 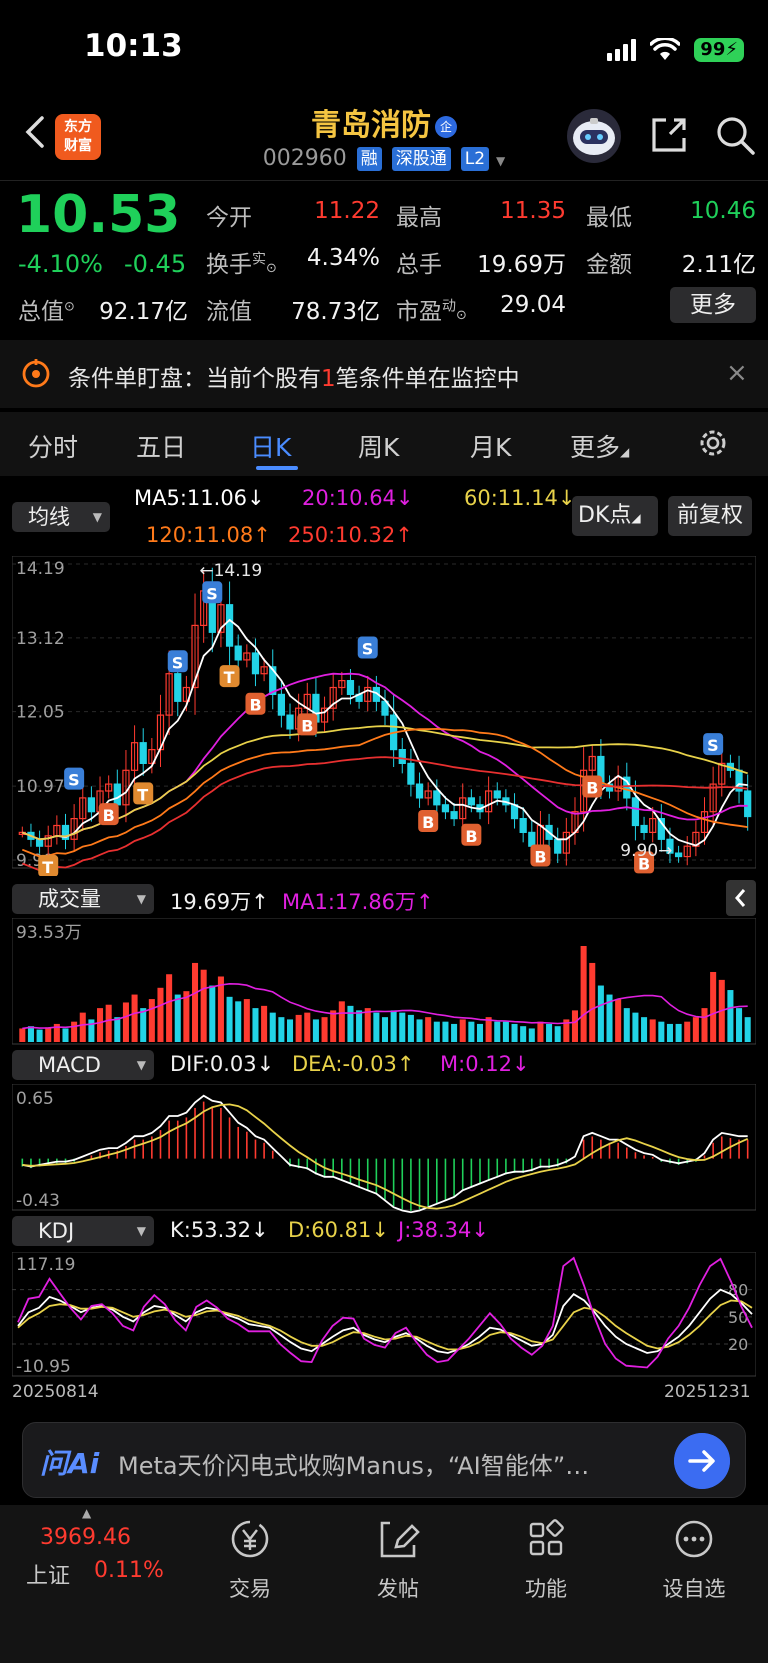 What do you see at coordinates (384, 1314) in the screenshot?
I see `kdj-chart: 117.19-10.95805020` at bounding box center [384, 1314].